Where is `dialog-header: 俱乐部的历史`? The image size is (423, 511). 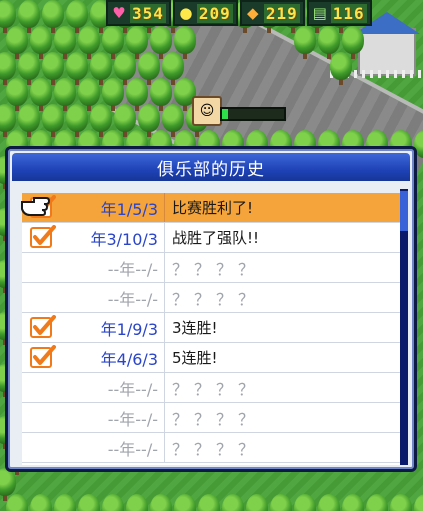
dialog-header: 俱乐部的历史 is located at coordinates (211, 167).